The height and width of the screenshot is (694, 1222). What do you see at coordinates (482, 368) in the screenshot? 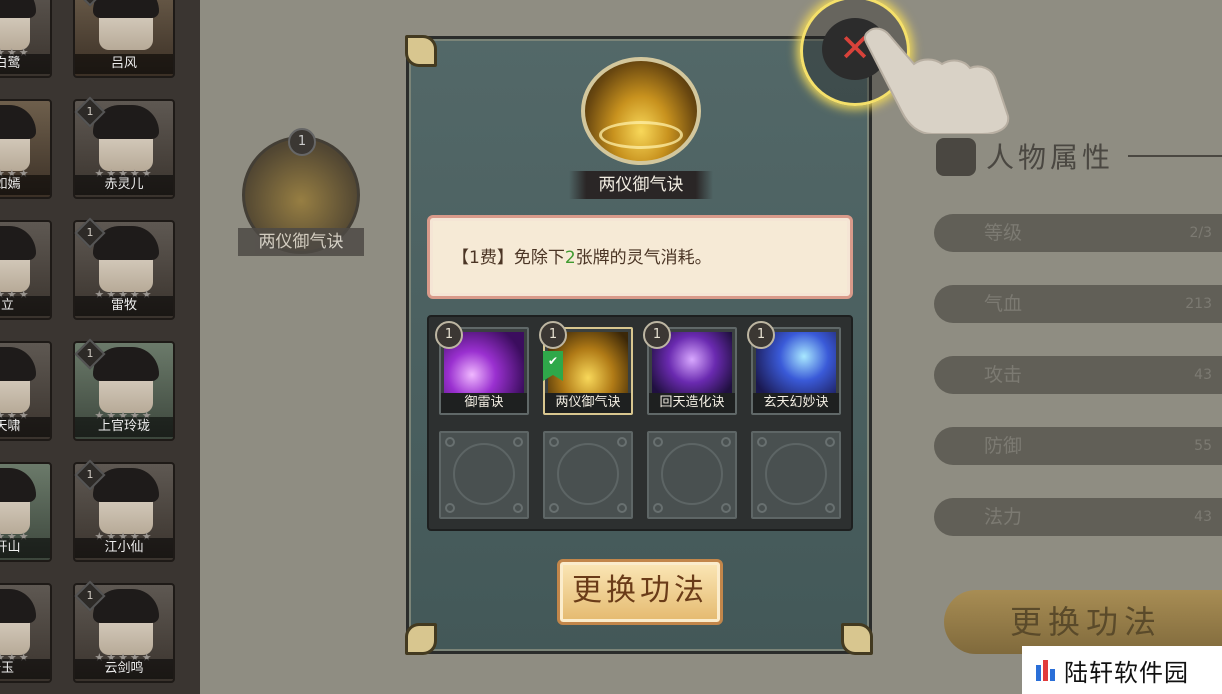
I see `skill-slot: 御雷诀 1` at bounding box center [482, 368].